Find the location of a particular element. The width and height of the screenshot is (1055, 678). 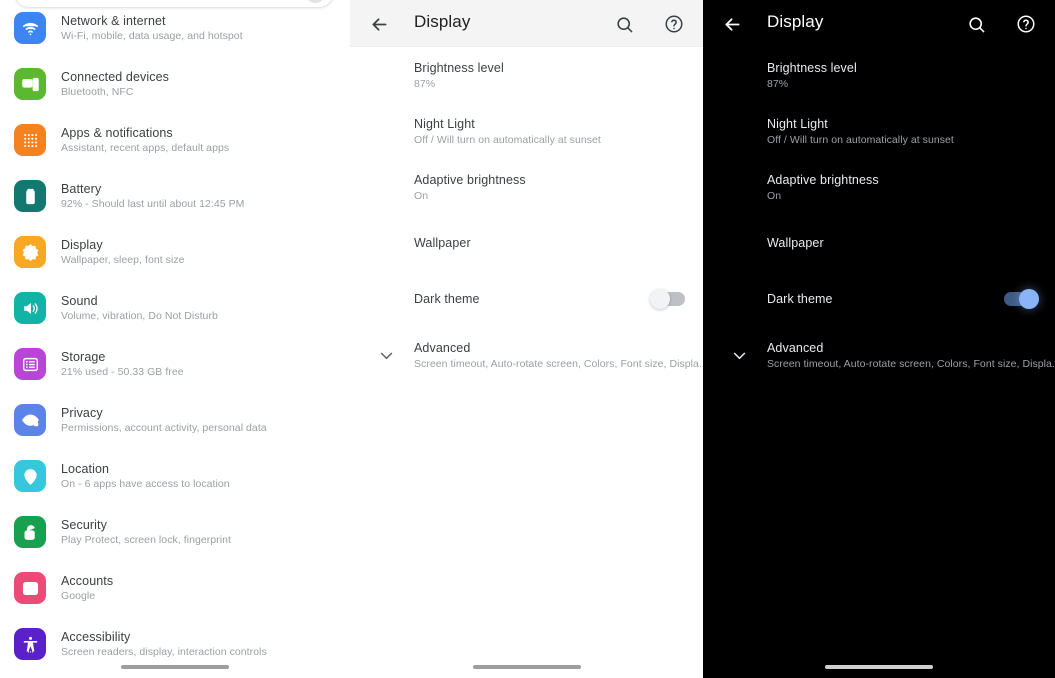

volume-icon is located at coordinates (30, 308).